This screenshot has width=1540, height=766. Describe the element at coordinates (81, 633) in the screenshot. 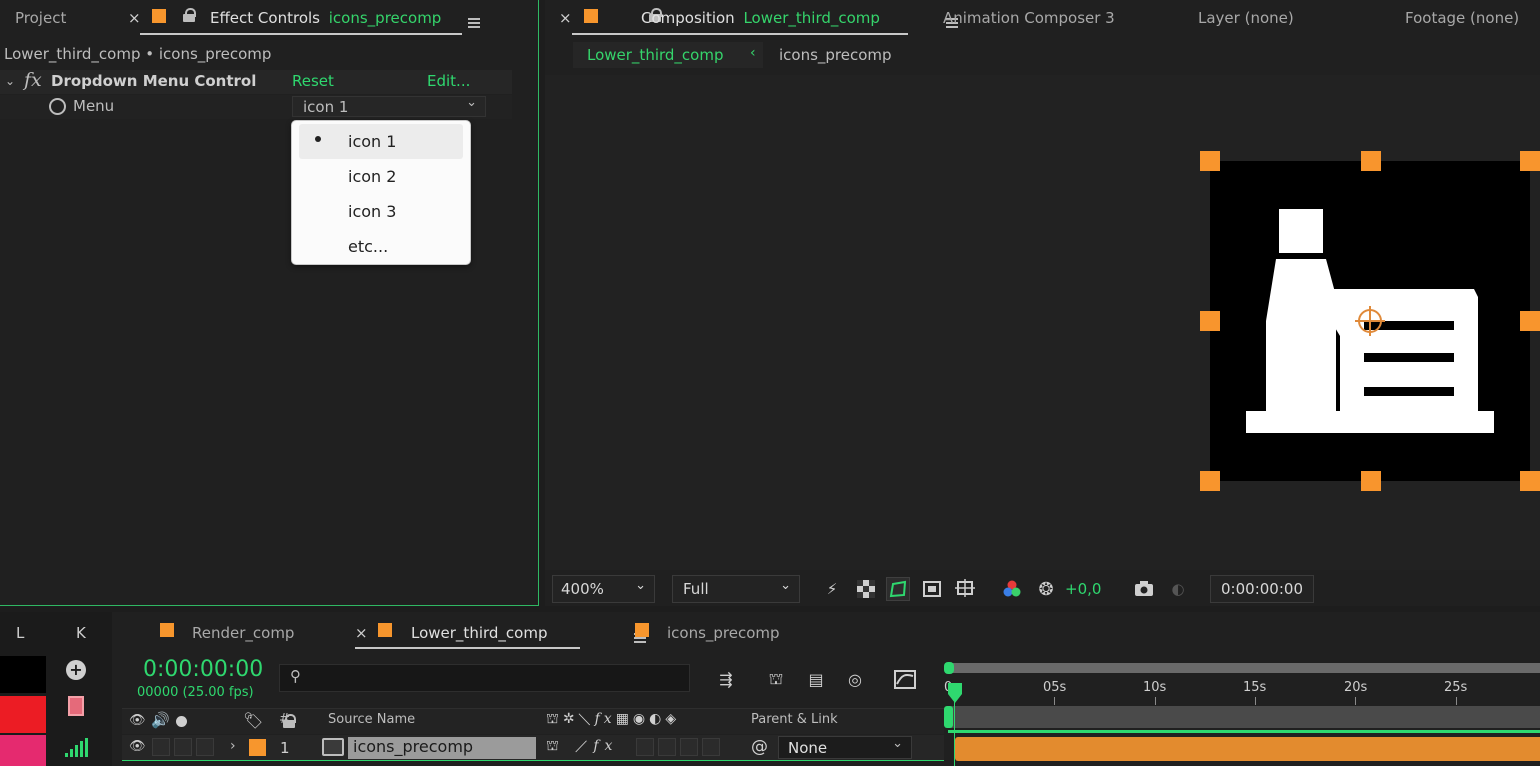

I see `side-tab-k: K` at that location.